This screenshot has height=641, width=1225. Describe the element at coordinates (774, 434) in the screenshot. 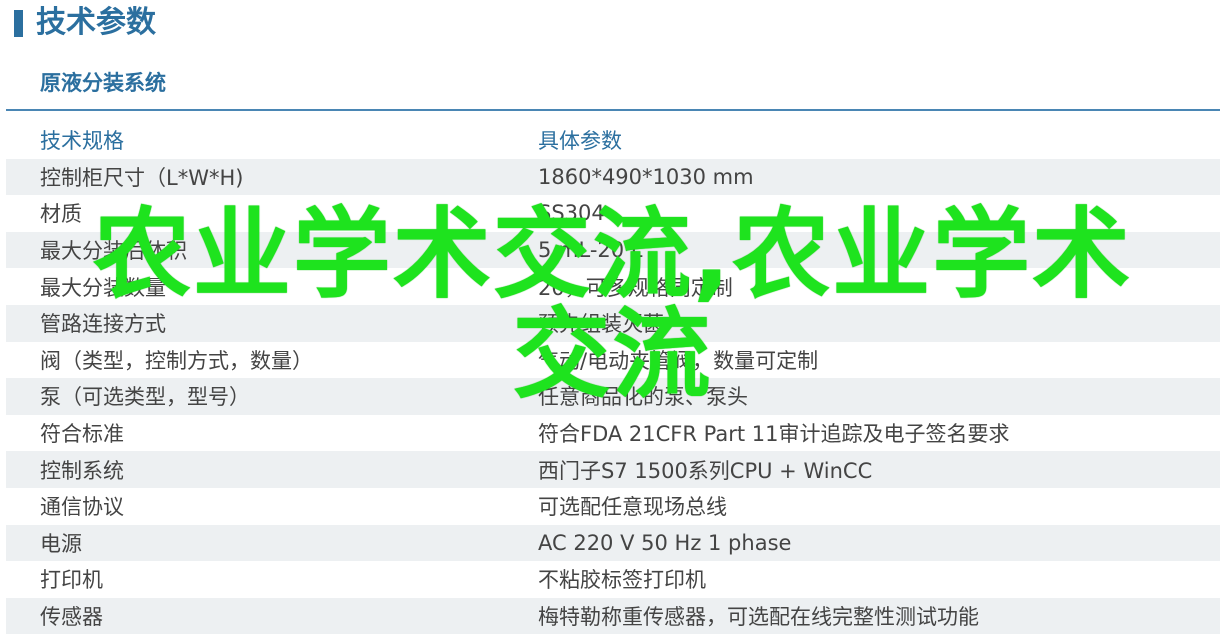

I see `spec-value: 符合FDA 21CFR Part 11审计追踪及电子签名要求` at that location.